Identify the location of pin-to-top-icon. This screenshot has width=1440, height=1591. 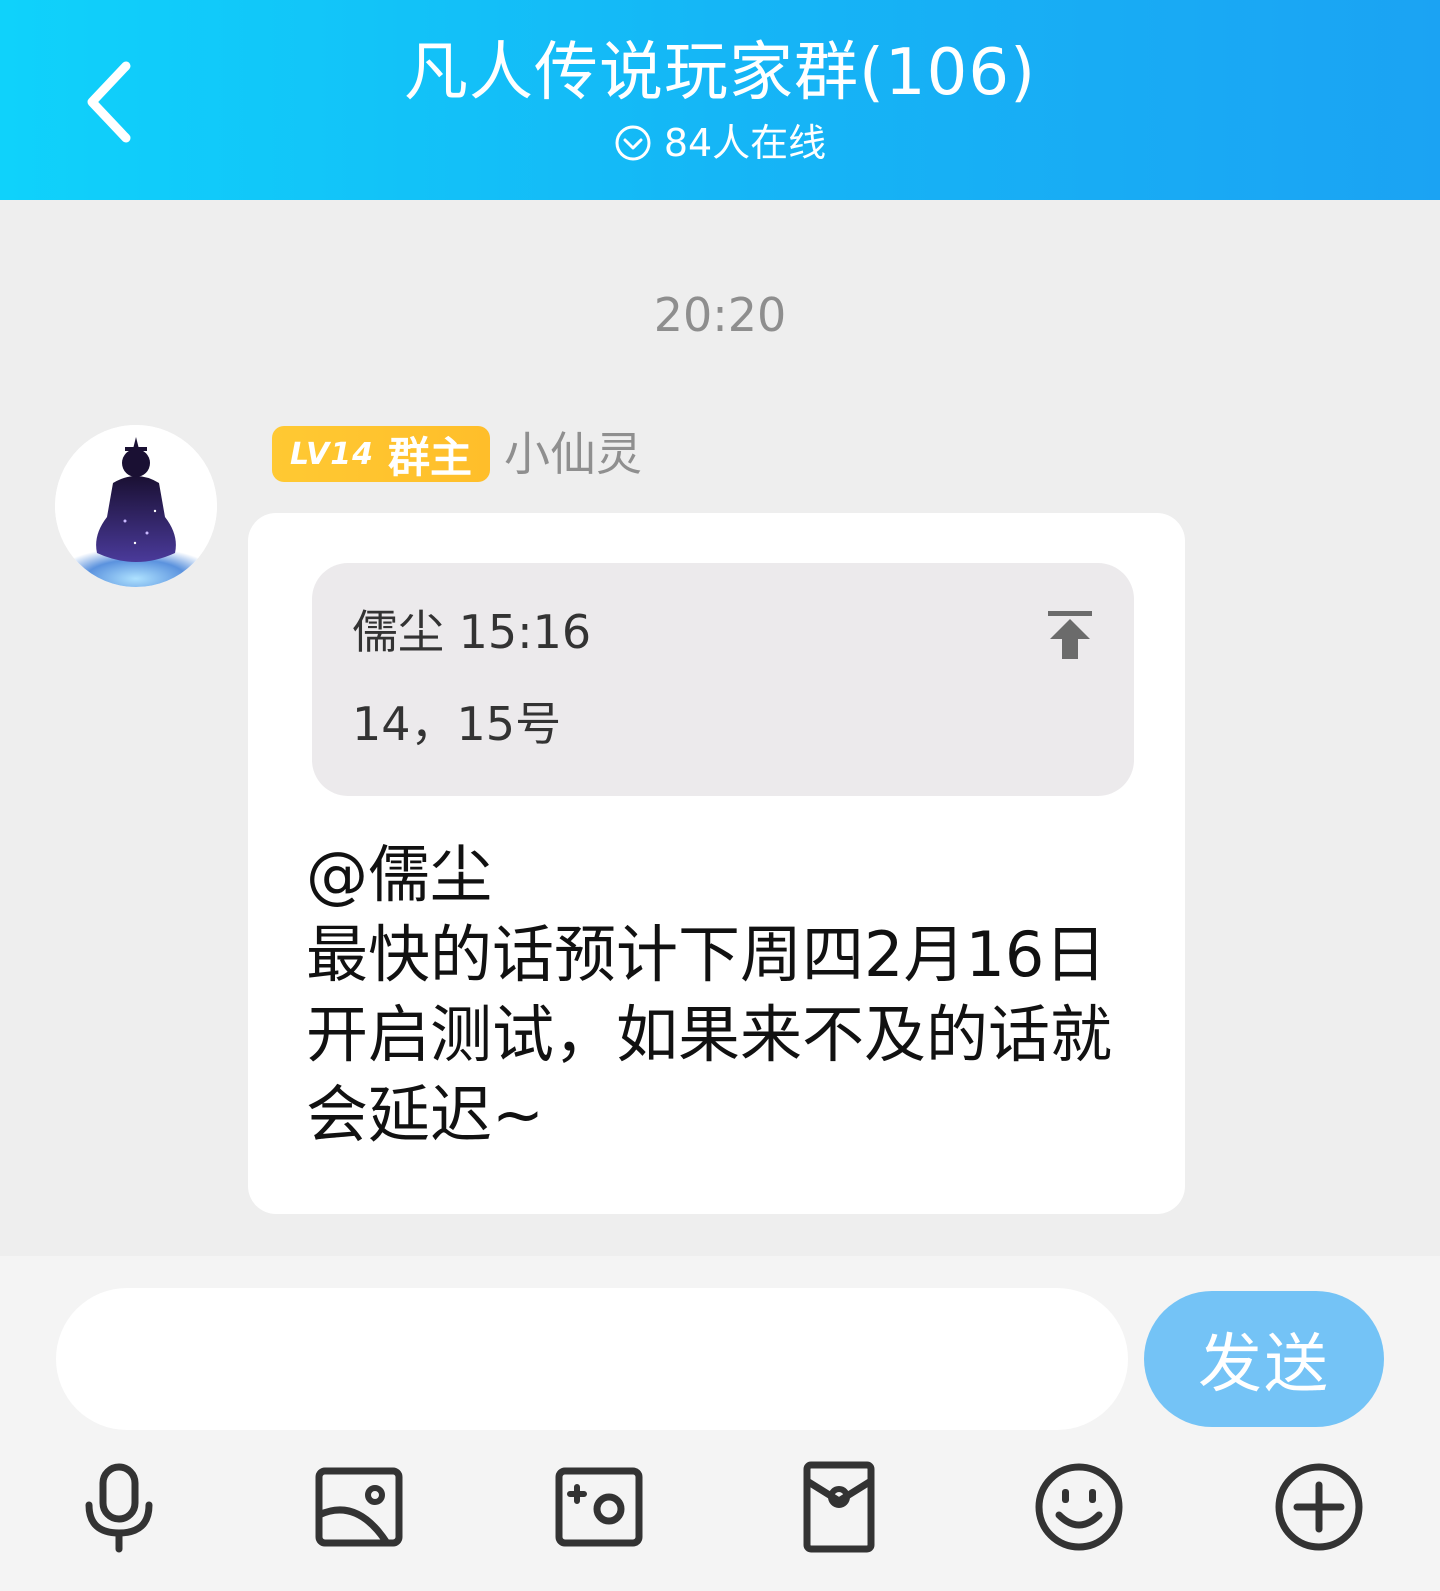
(1070, 635).